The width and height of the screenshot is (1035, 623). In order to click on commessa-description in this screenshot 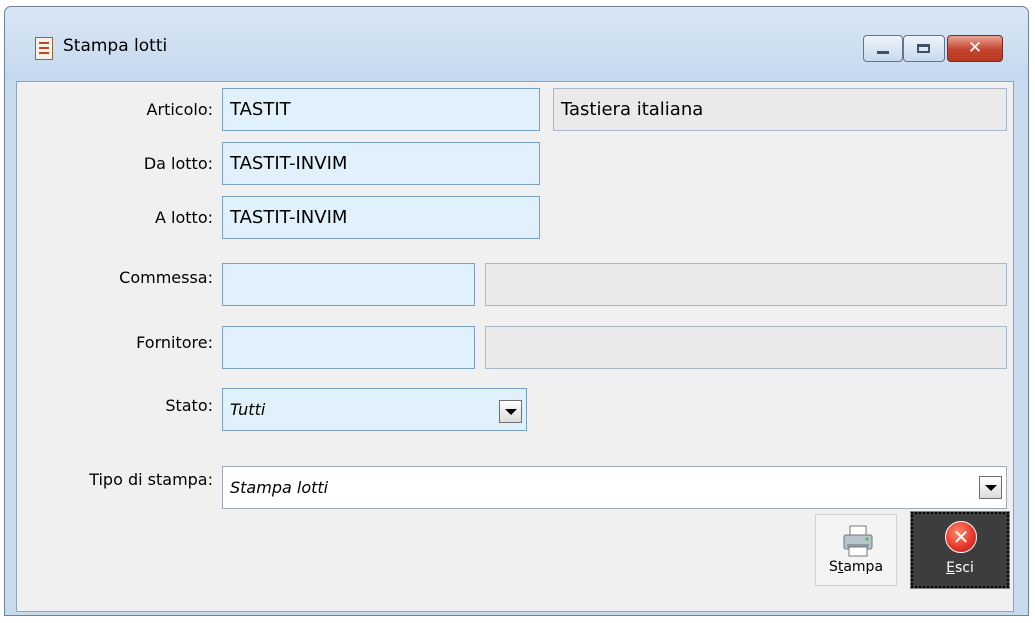, I will do `click(746, 284)`.